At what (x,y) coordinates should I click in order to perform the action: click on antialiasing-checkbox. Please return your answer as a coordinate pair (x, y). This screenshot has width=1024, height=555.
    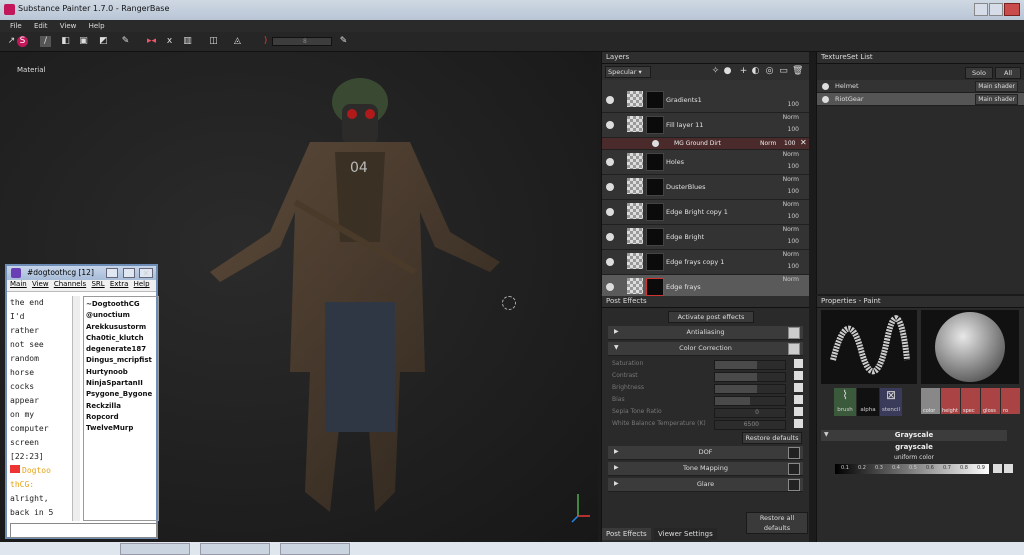
    Looking at the image, I should click on (794, 333).